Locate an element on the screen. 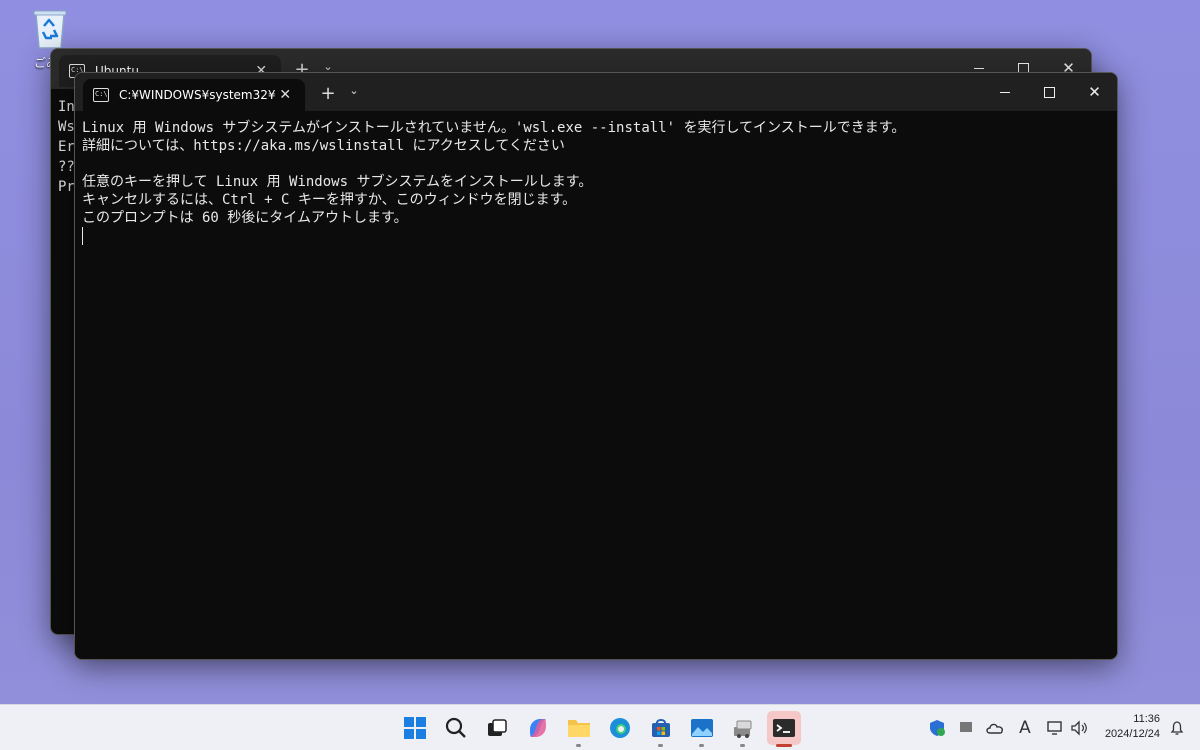 The height and width of the screenshot is (750, 1200). search-icon is located at coordinates (455, 727).